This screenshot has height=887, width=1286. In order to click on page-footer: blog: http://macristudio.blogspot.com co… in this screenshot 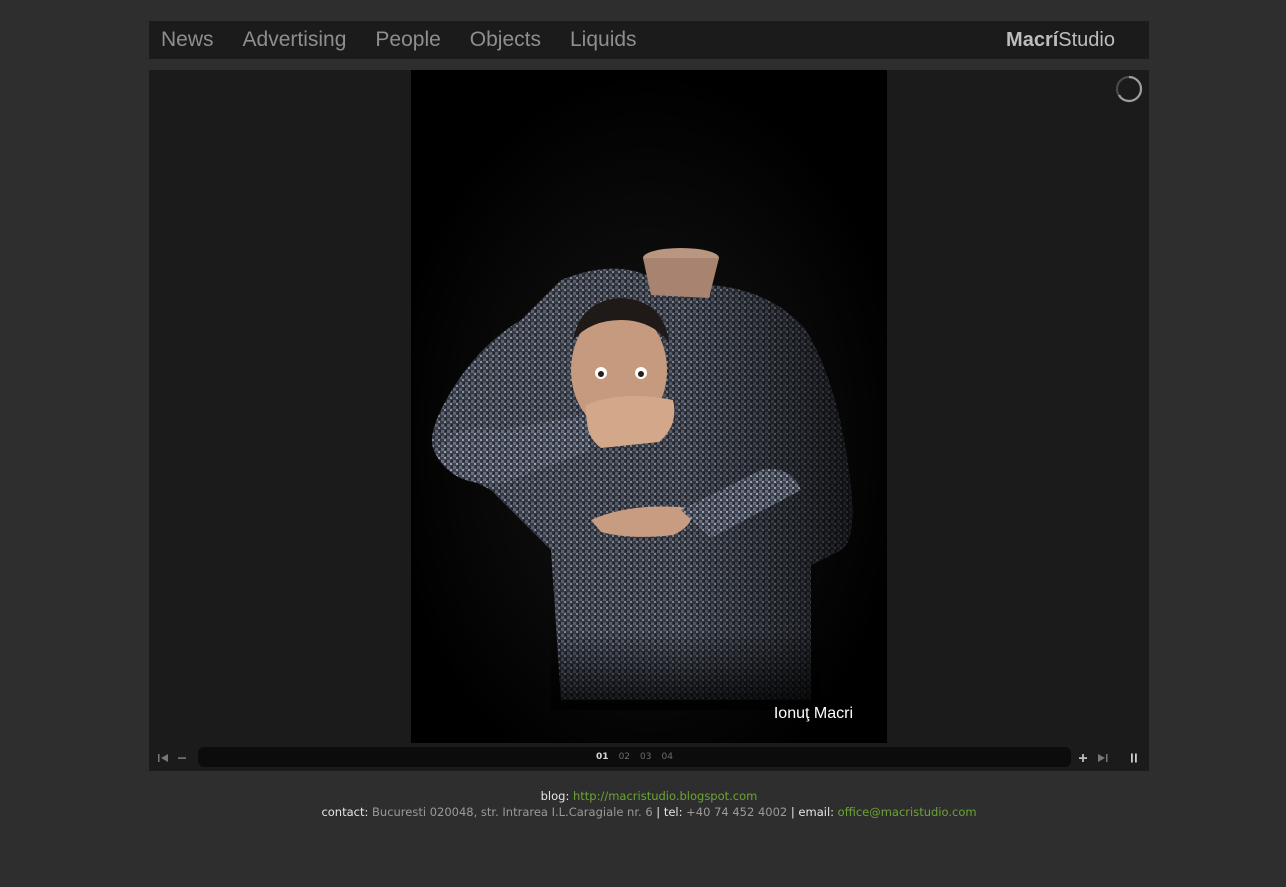, I will do `click(643, 804)`.